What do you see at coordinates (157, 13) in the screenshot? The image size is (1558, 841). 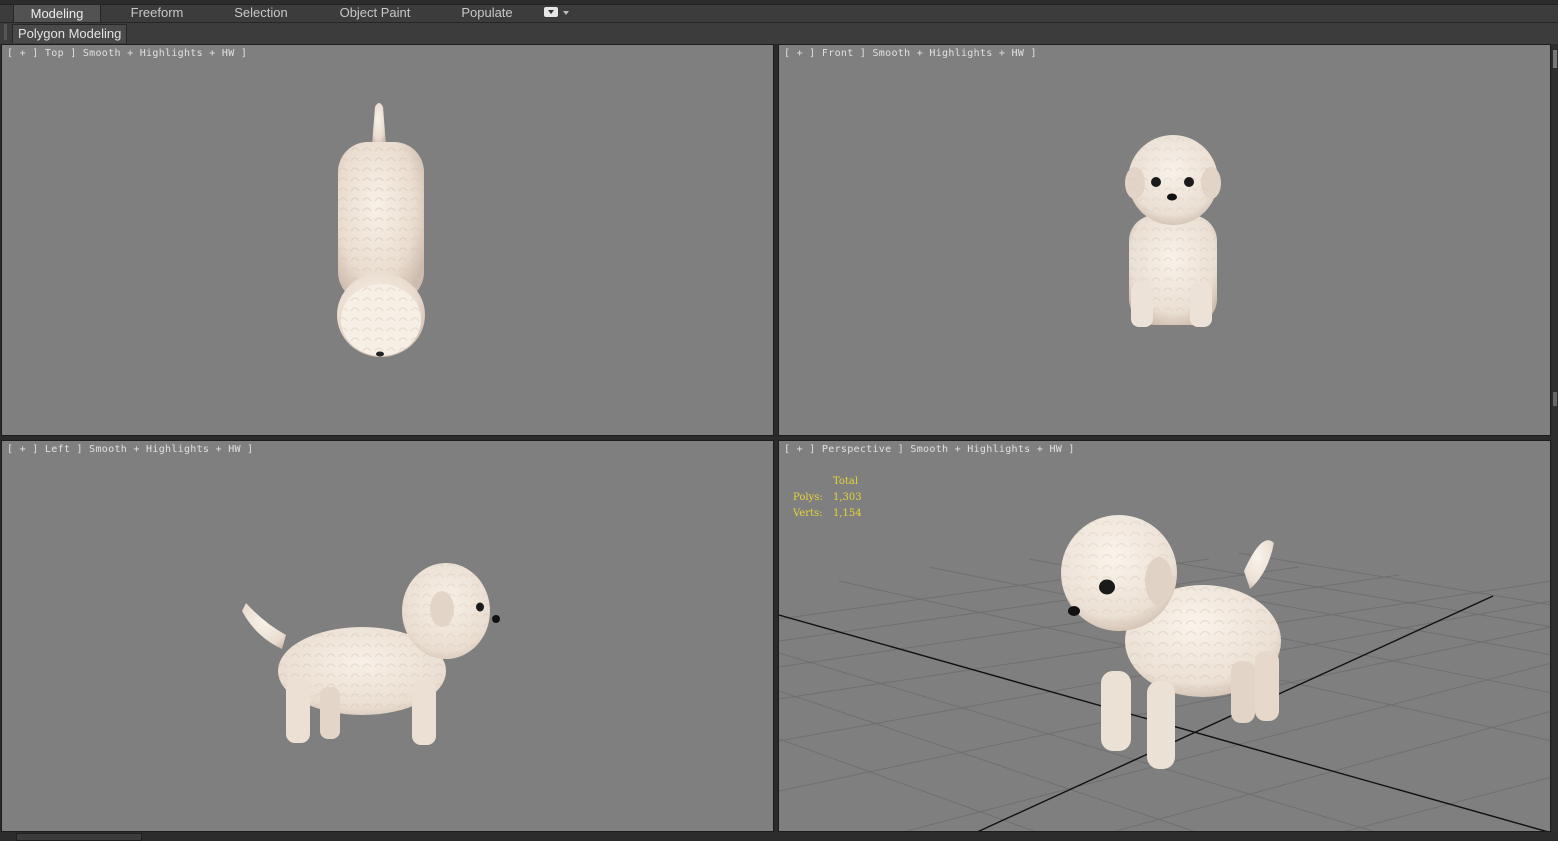 I see `tab-freeform: Freeform` at bounding box center [157, 13].